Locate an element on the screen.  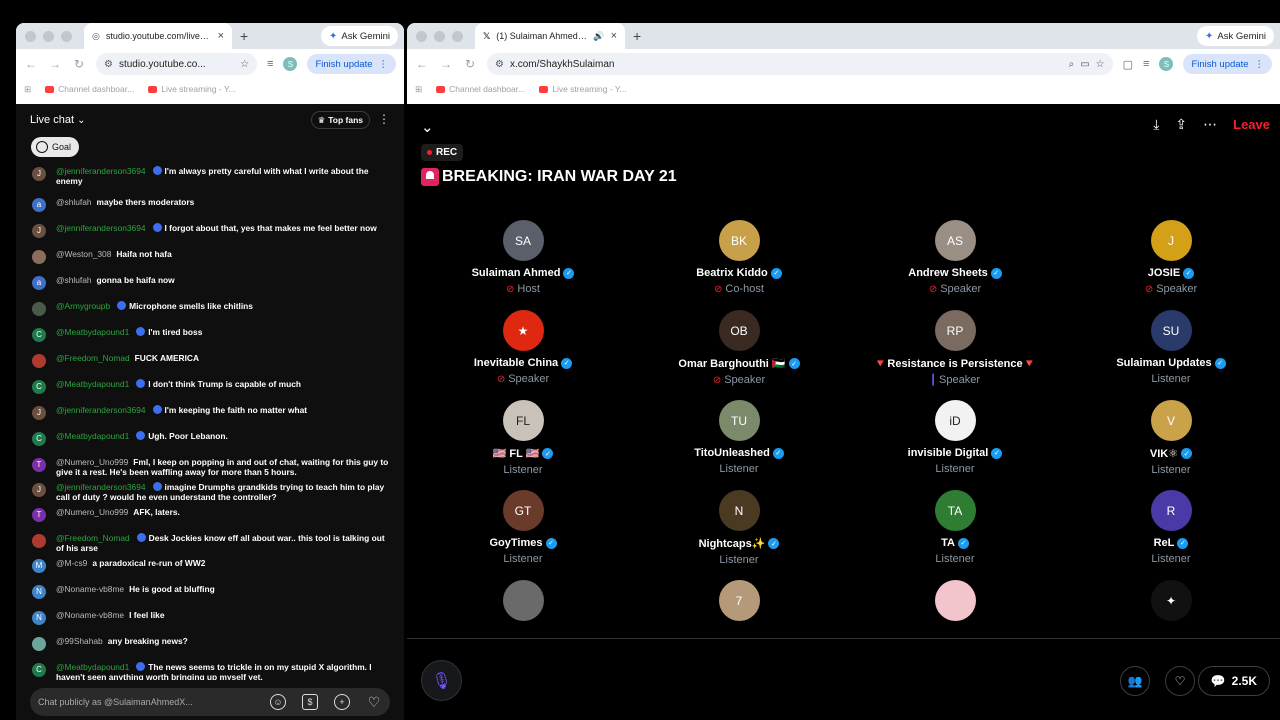
participant: J JOSIE ✓ ⊘ Speaker is located at coordinates (1171, 265).